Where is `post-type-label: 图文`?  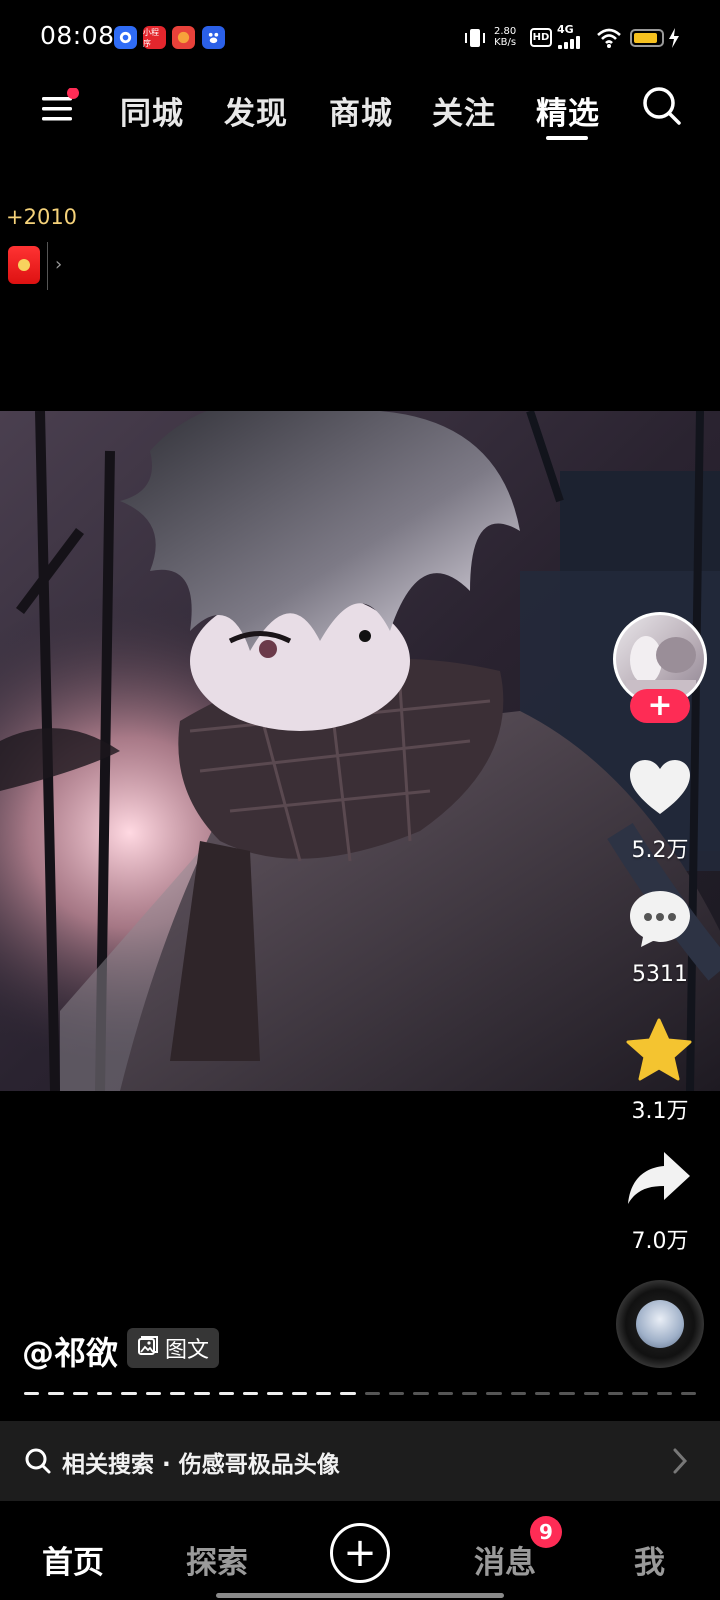 post-type-label: 图文 is located at coordinates (187, 1350).